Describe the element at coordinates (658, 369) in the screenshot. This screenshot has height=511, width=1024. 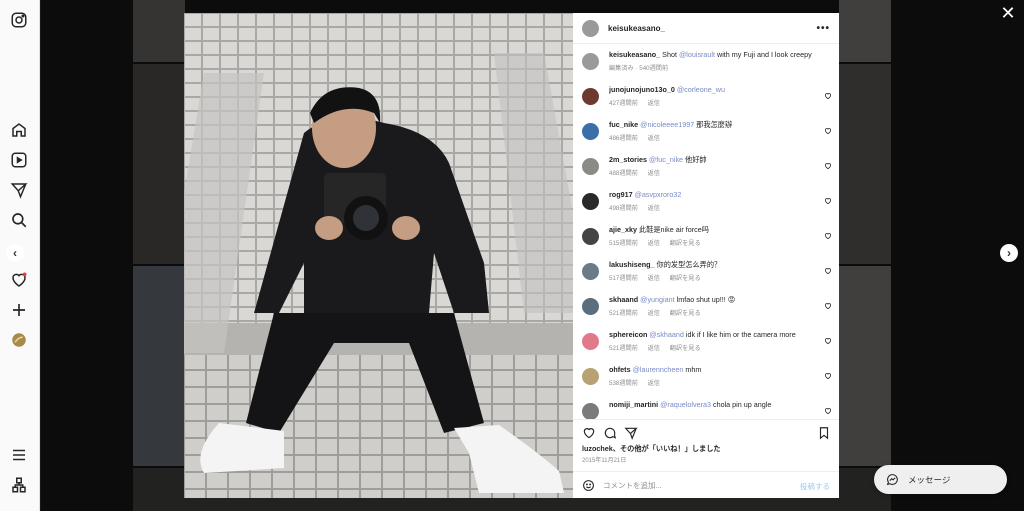
I see `comment-mention: @laurenncheen` at that location.